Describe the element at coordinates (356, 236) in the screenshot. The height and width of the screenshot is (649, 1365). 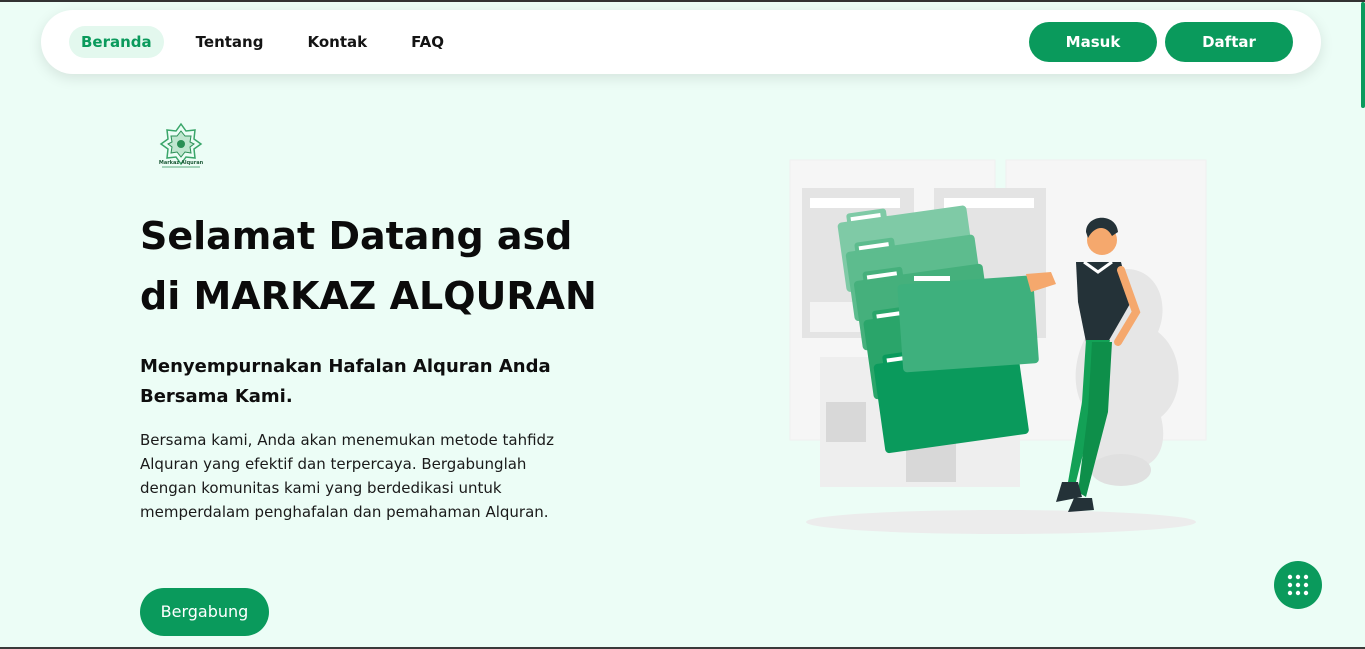
I see `hero-title-line1: Selamat Datang asd` at that location.